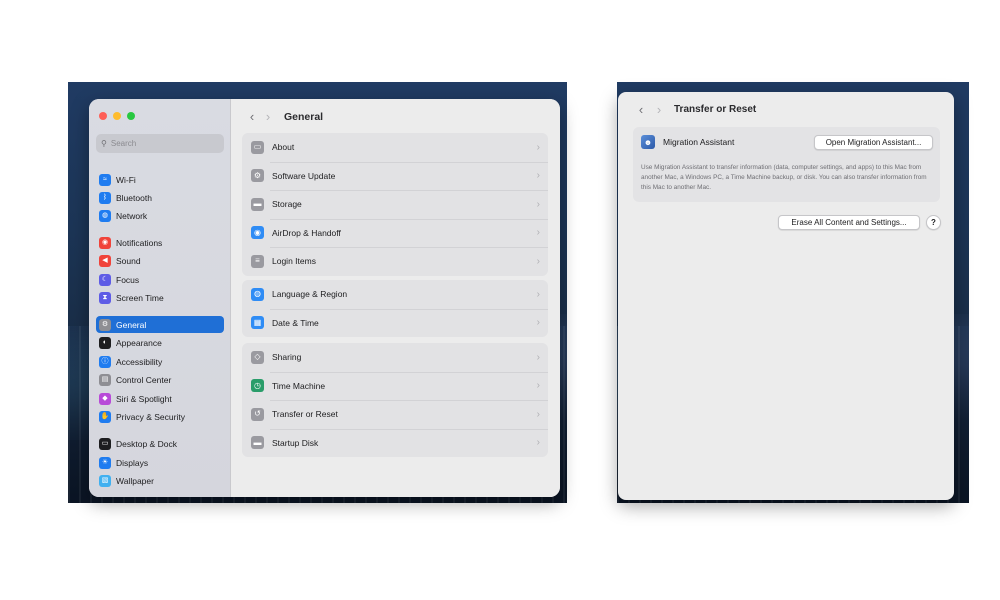  I want to click on sidebar-item-label: Bluetooth, so click(134, 197).